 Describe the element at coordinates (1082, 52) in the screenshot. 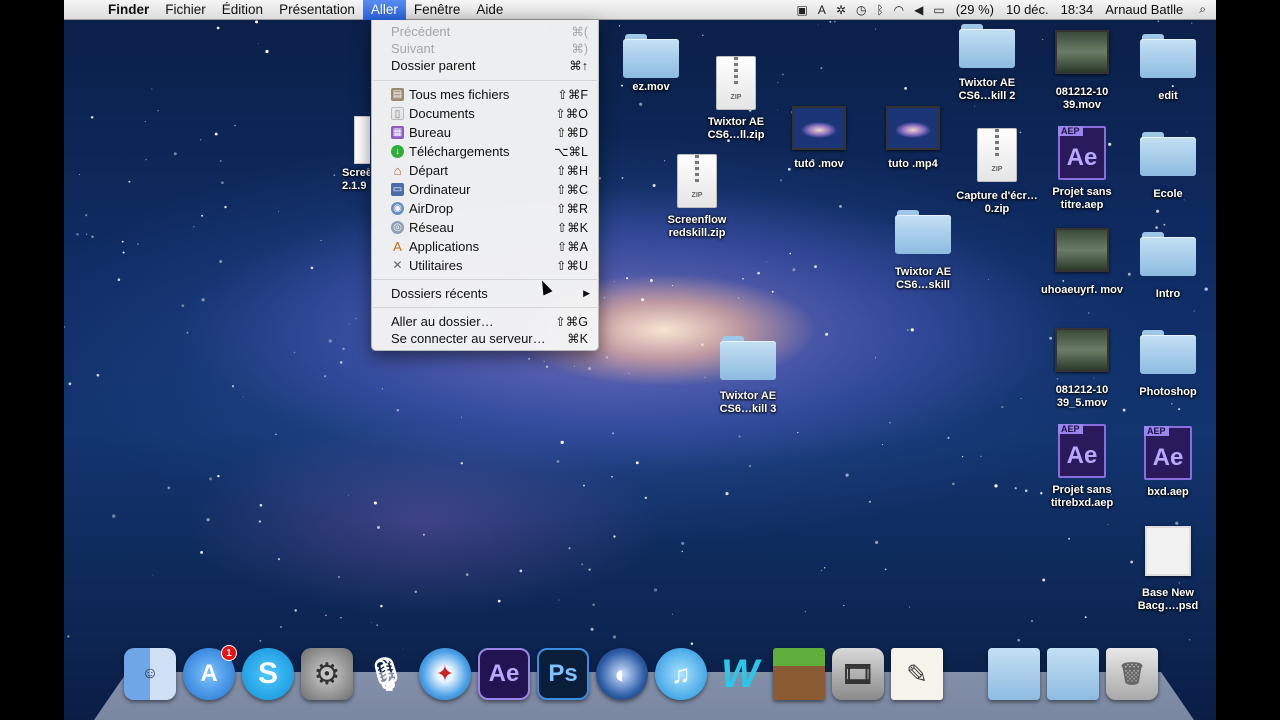

I see `video-thumbnail-icon` at that location.